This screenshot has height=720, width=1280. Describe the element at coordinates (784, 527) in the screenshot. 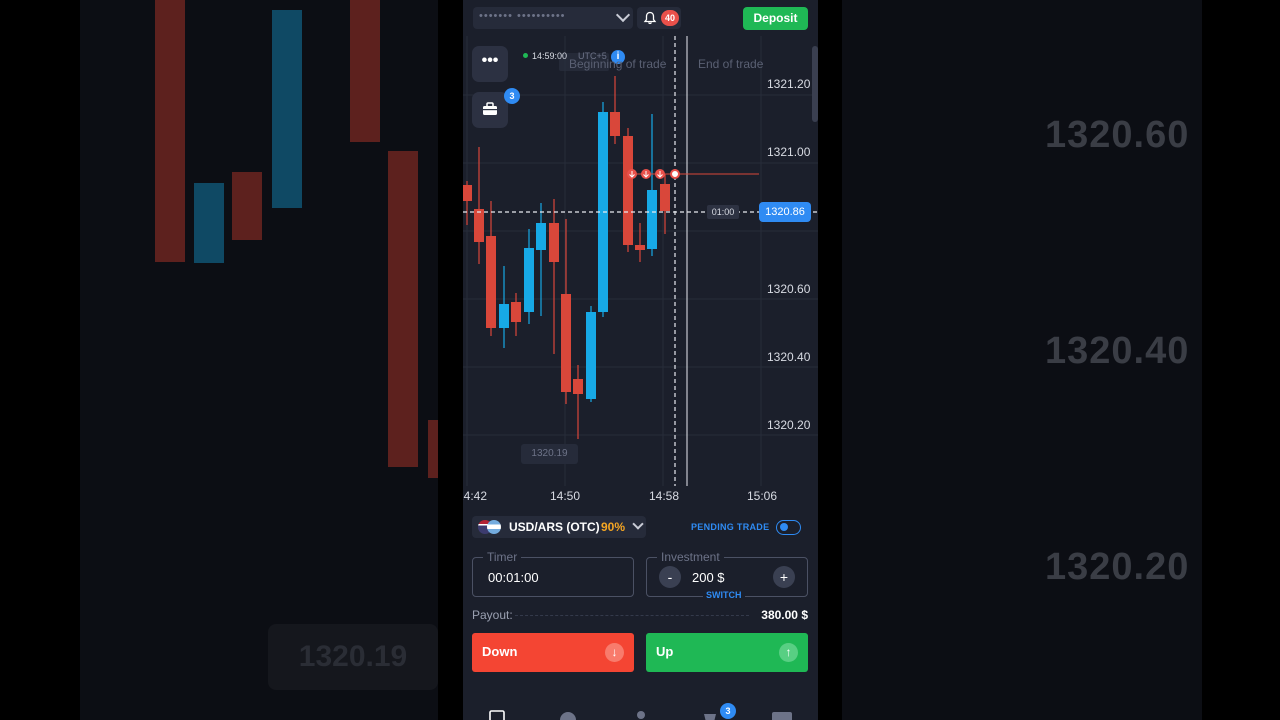

I see `toggle-knob` at that location.